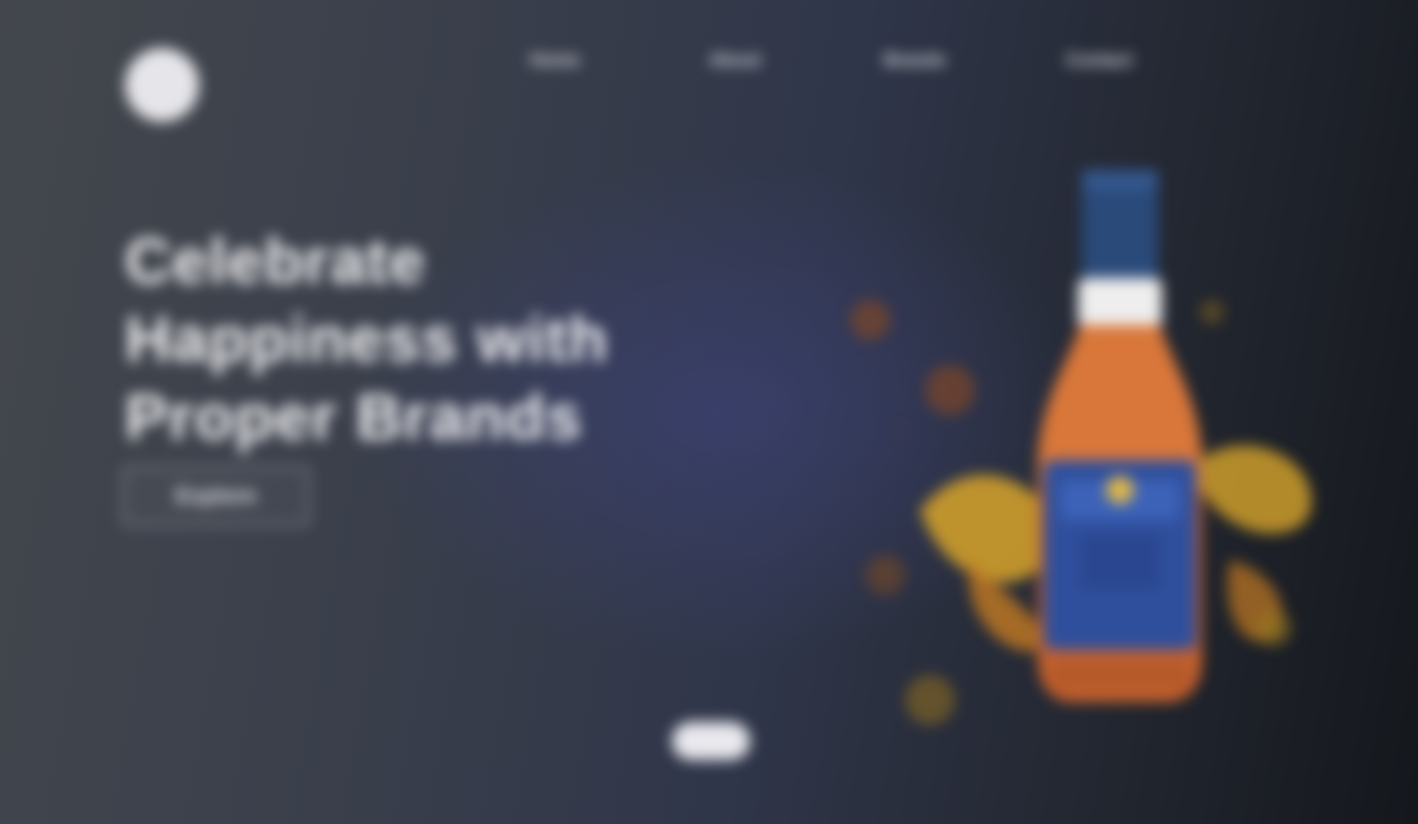  Describe the element at coordinates (915, 60) in the screenshot. I see `nav-link-brands: Brands` at that location.